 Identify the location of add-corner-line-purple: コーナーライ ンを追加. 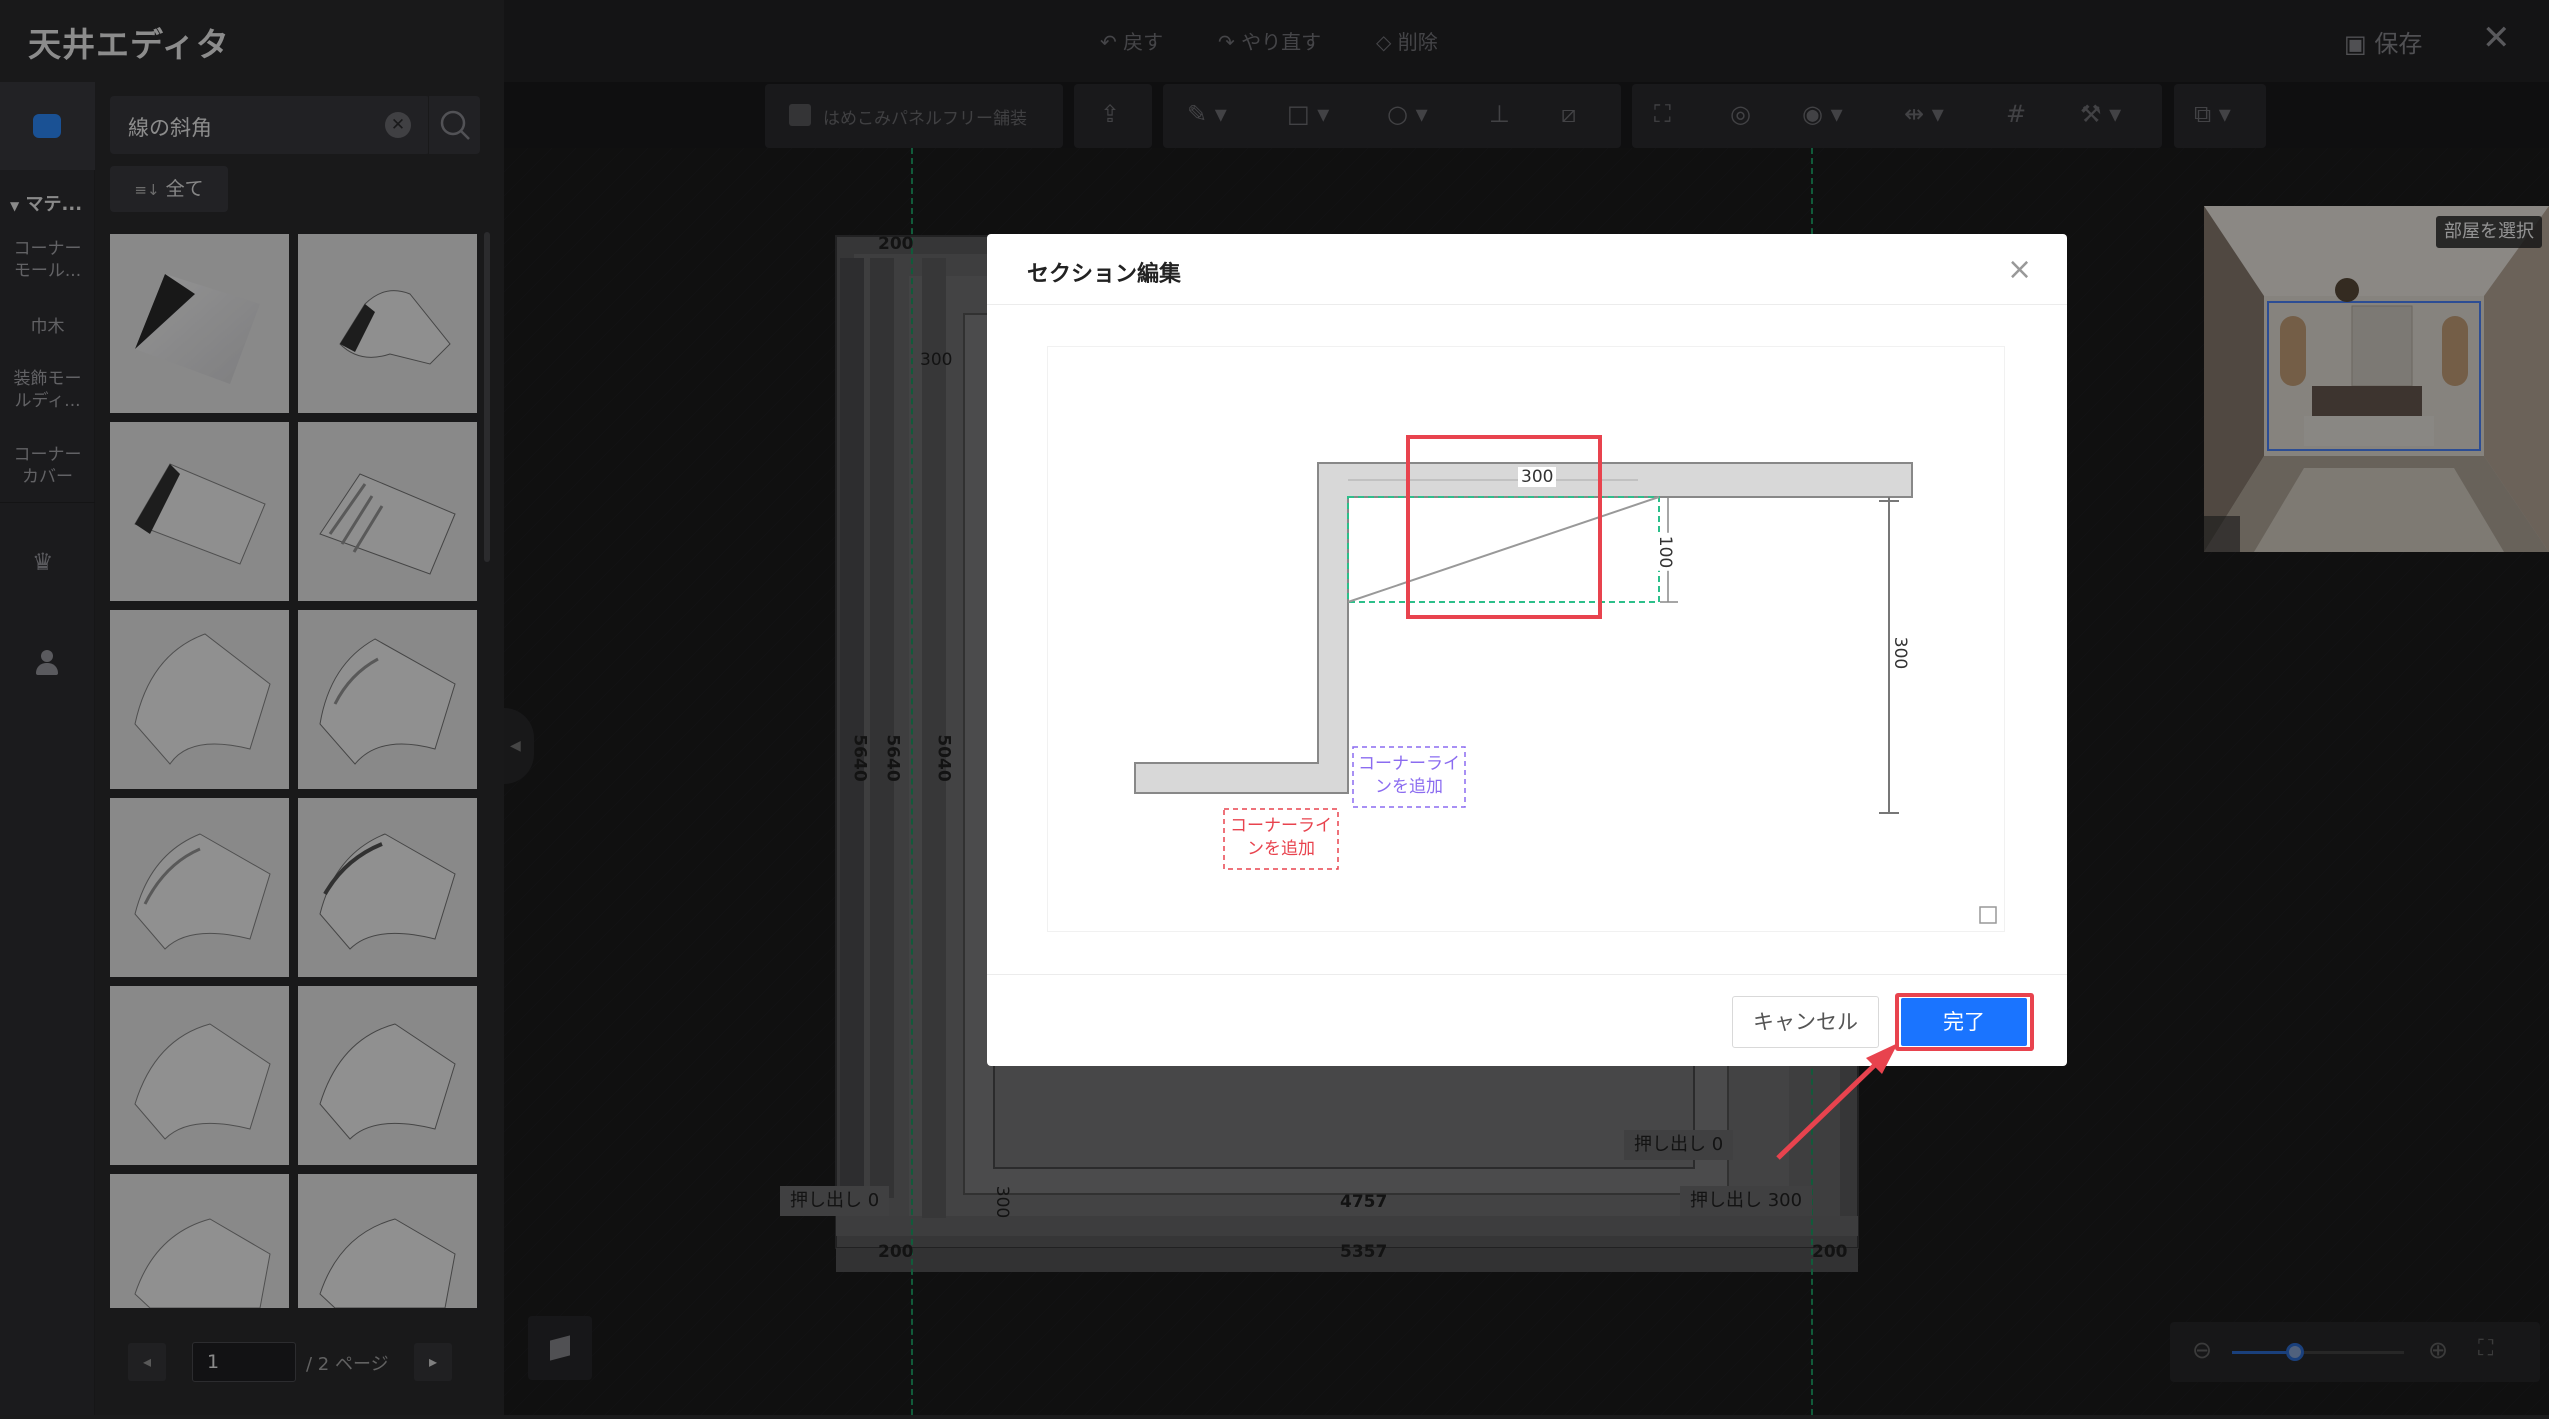
(1409, 776).